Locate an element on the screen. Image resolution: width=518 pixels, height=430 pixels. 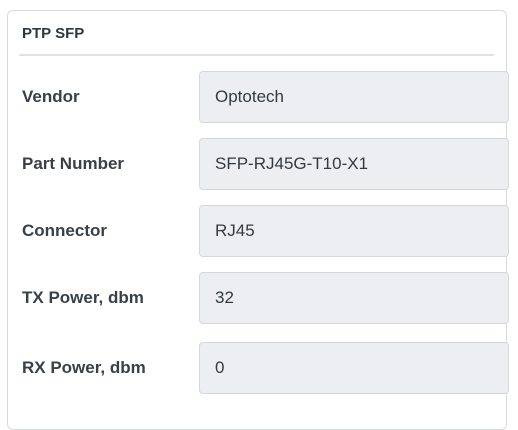
rx-power-label: RX Power, dbm is located at coordinates (84, 367).